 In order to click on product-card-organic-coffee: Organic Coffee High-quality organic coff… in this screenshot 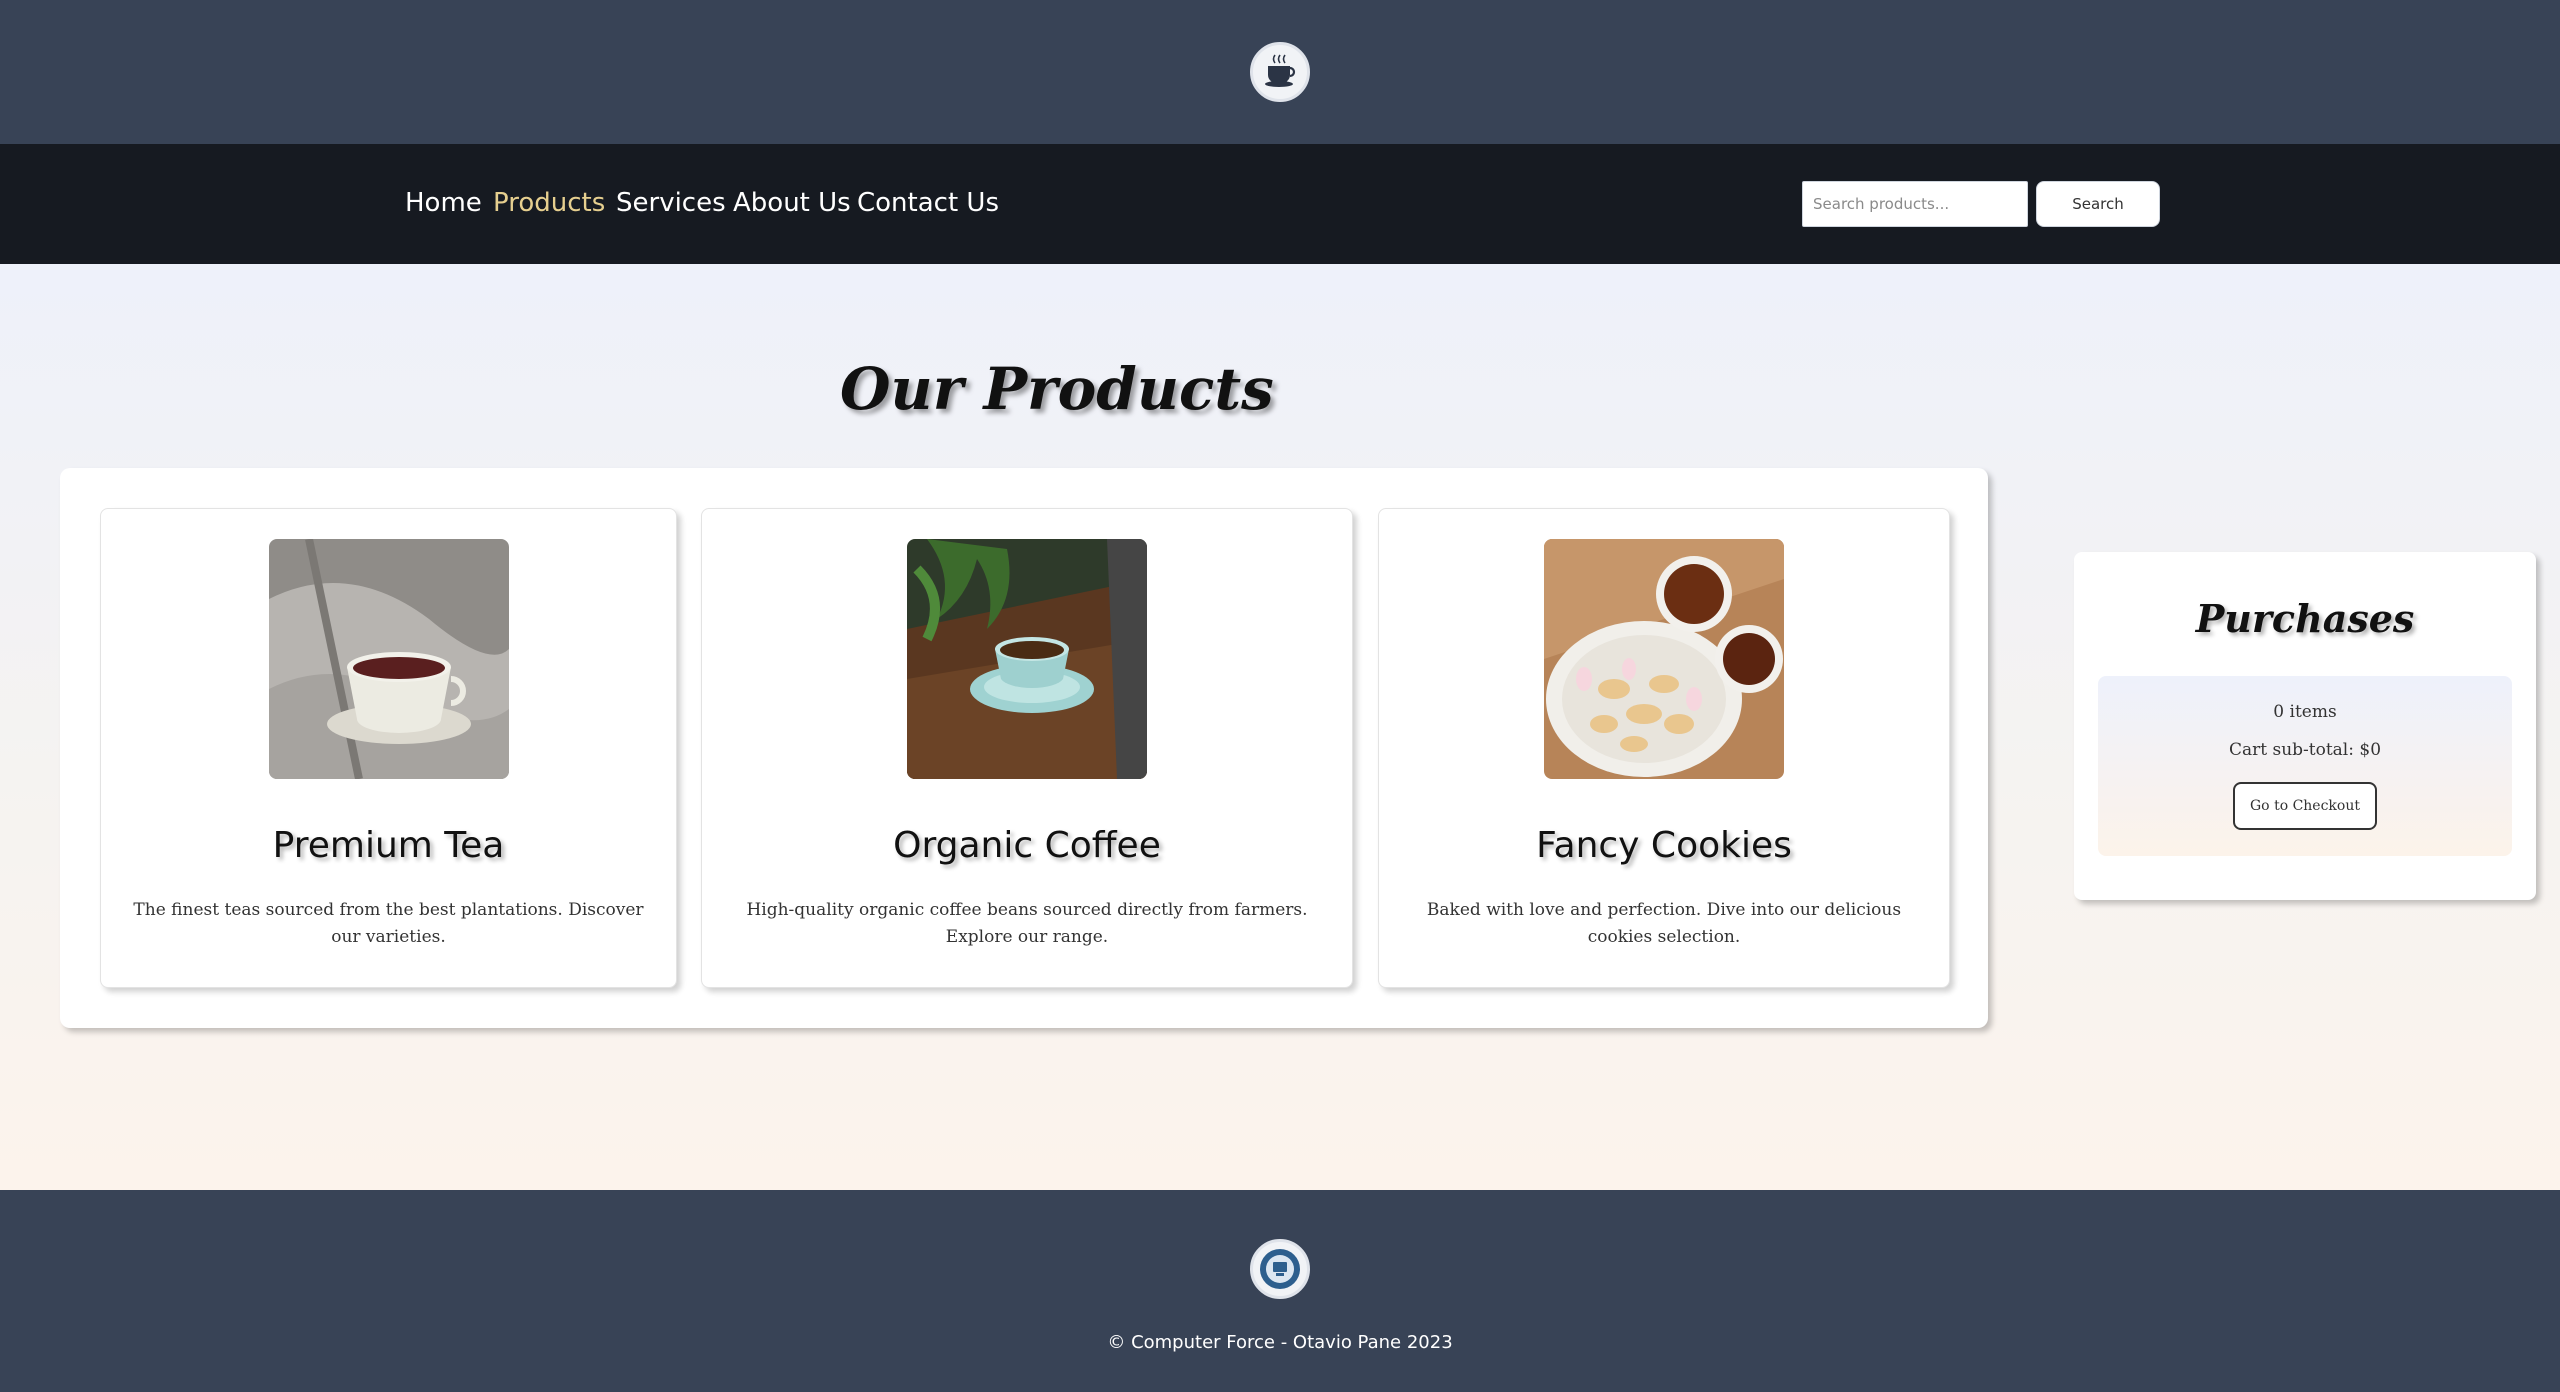, I will do `click(1027, 748)`.